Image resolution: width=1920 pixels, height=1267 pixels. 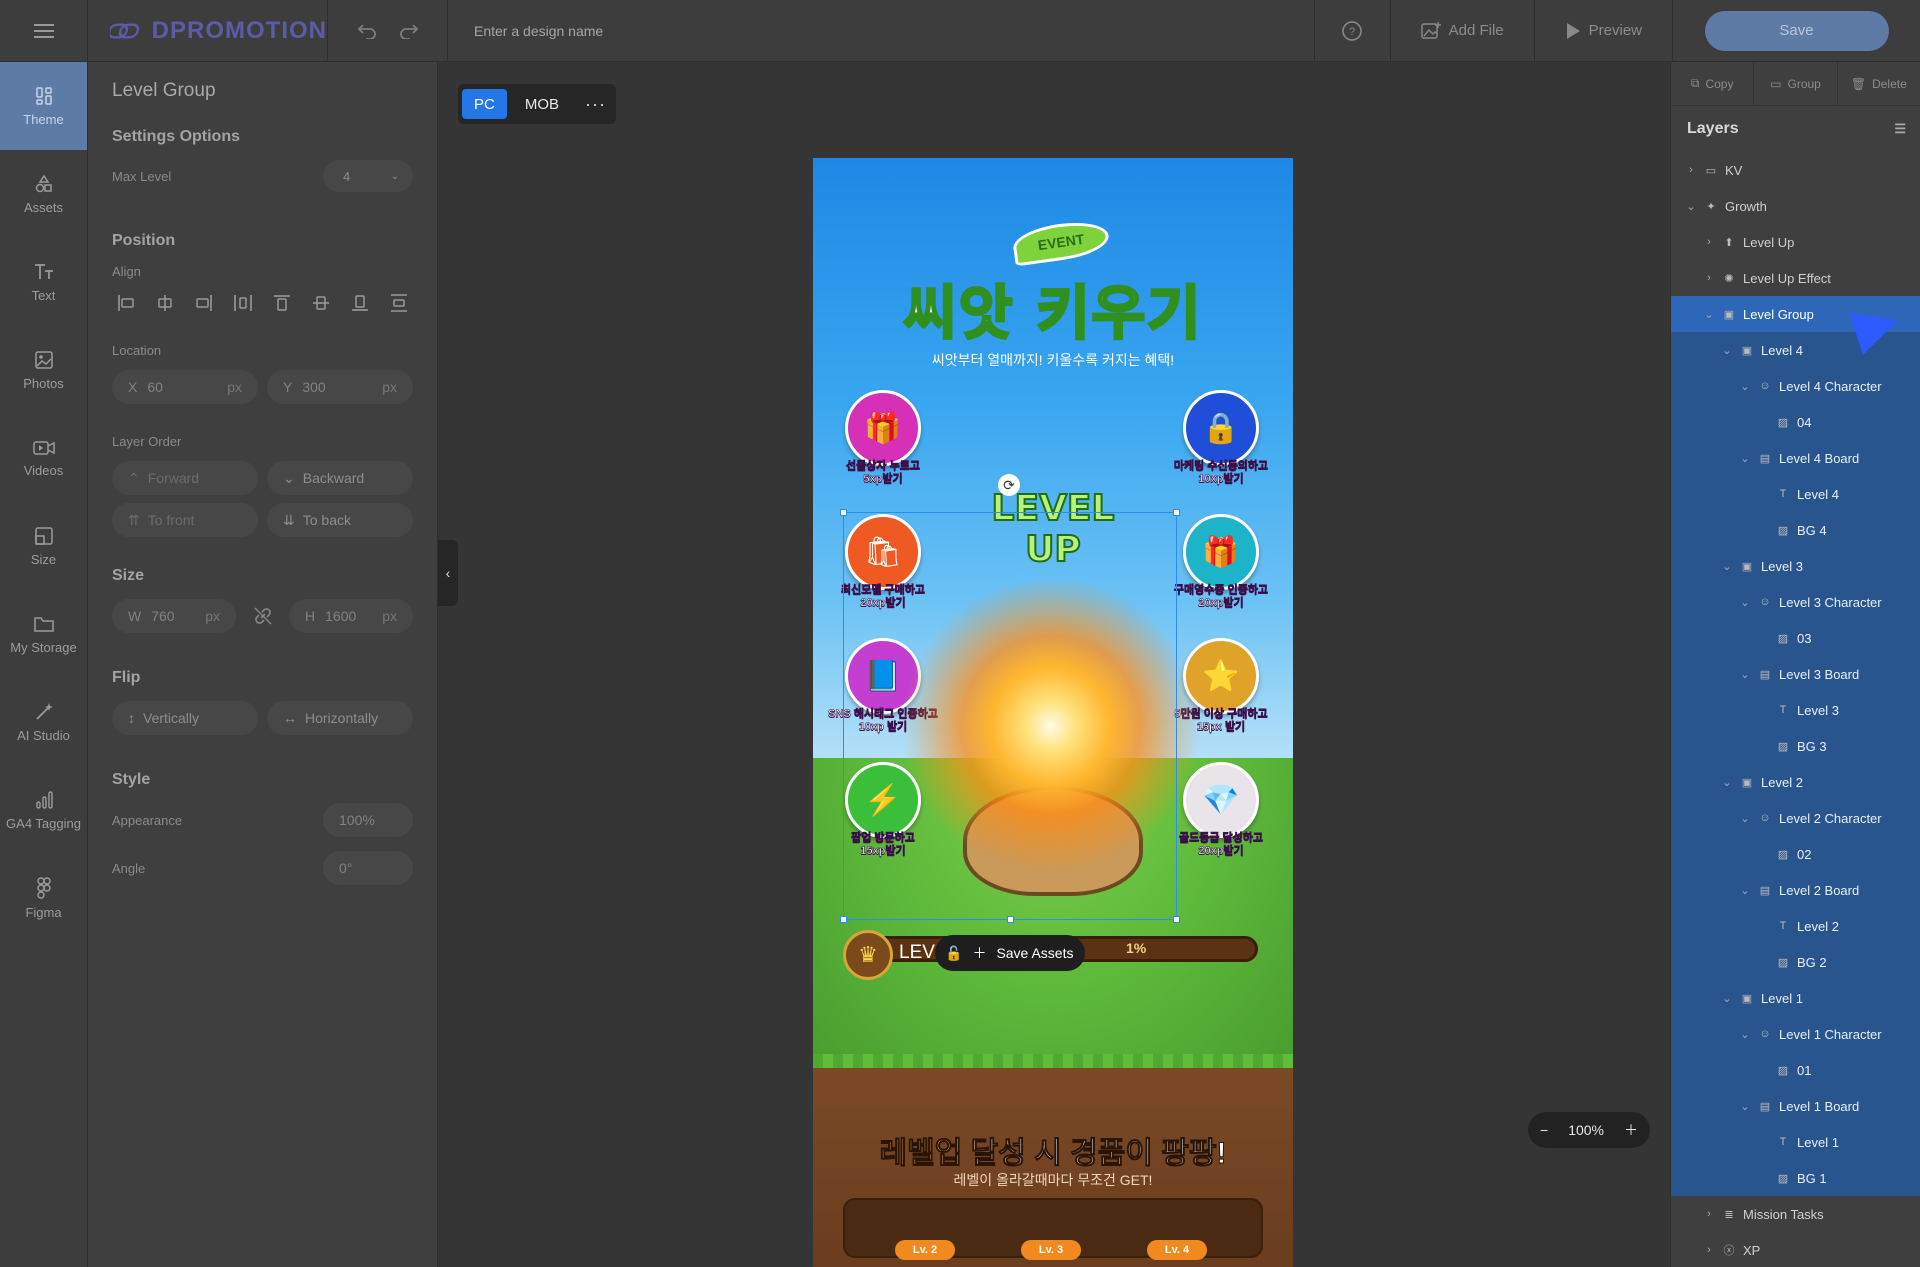 I want to click on redo-icon, so click(x=409, y=31).